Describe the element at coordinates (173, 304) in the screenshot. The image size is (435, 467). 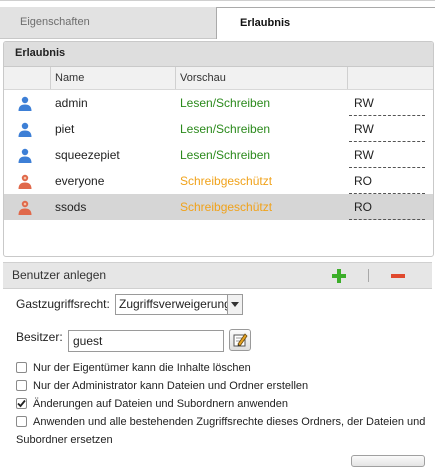
I see `guest-access-value: Zugriffsverweigerung` at that location.